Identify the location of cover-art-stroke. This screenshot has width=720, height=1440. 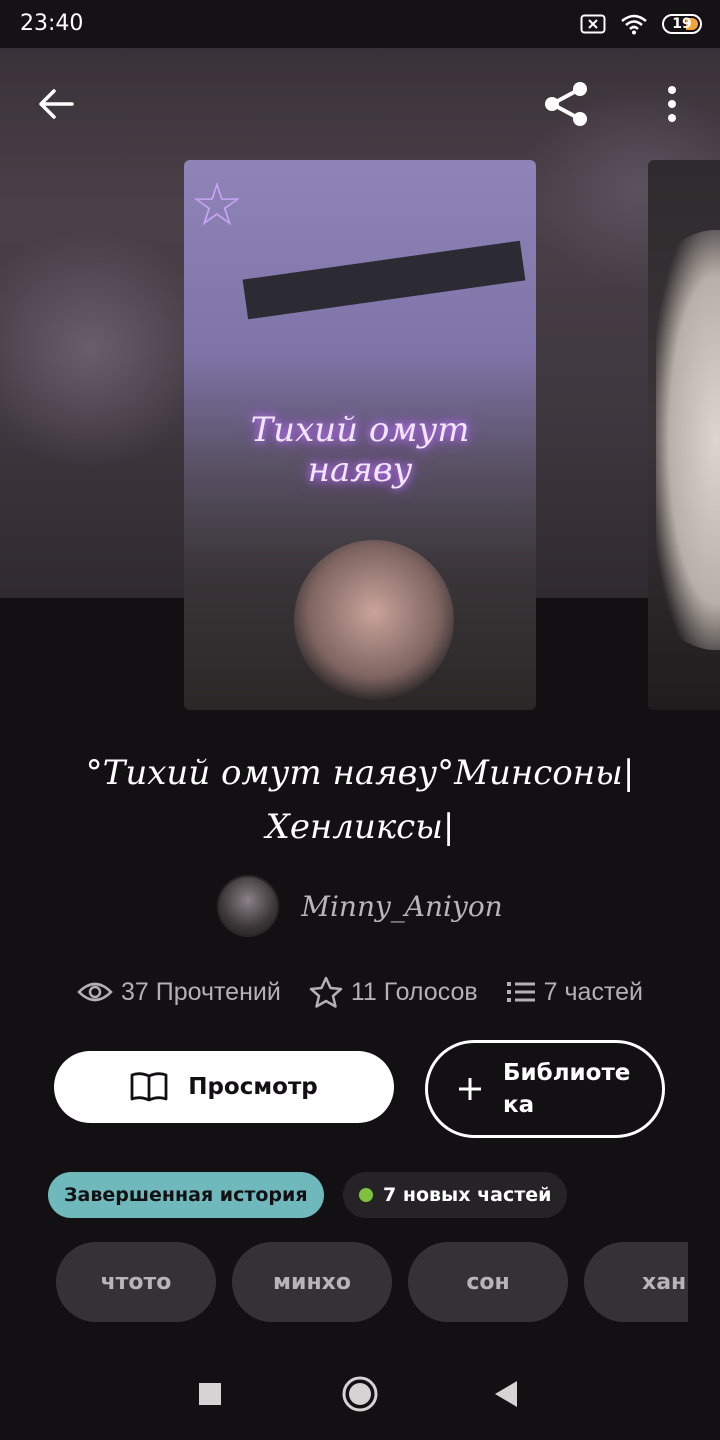
(384, 280).